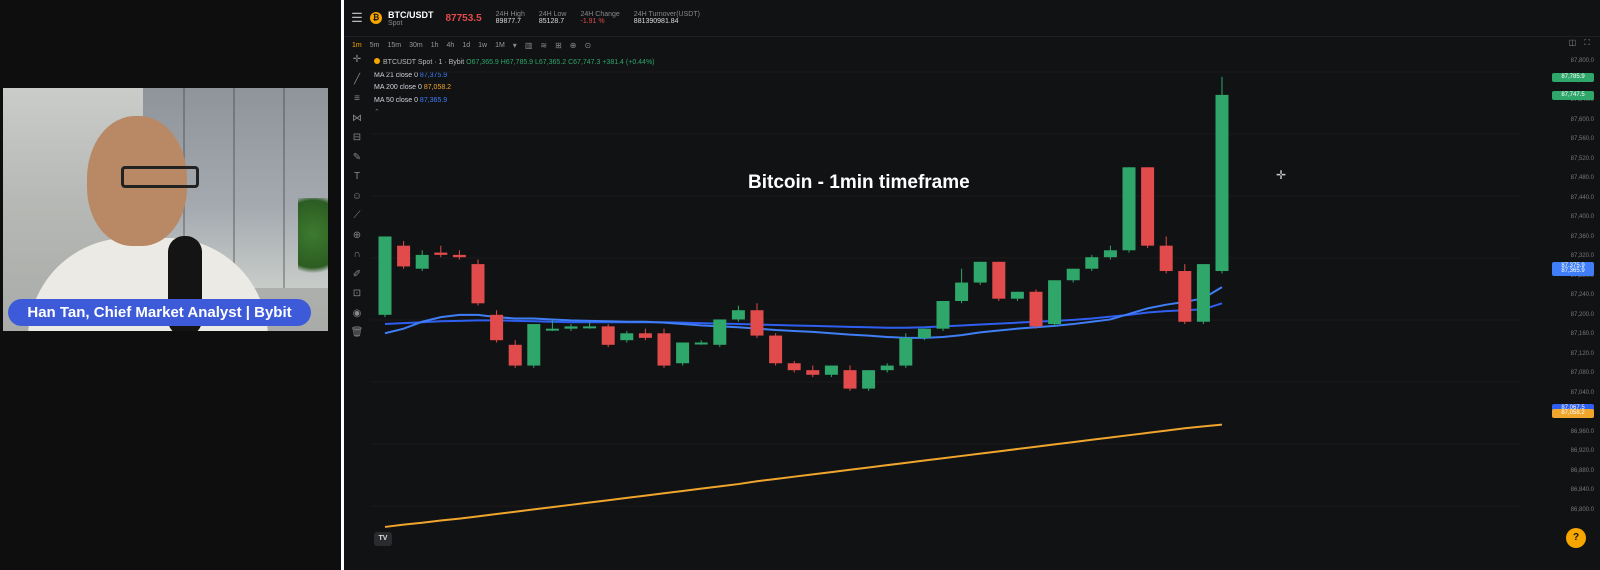 Image resolution: width=1600 pixels, height=570 pixels. What do you see at coordinates (383, 539) in the screenshot?
I see `tradingview-logo: TV` at bounding box center [383, 539].